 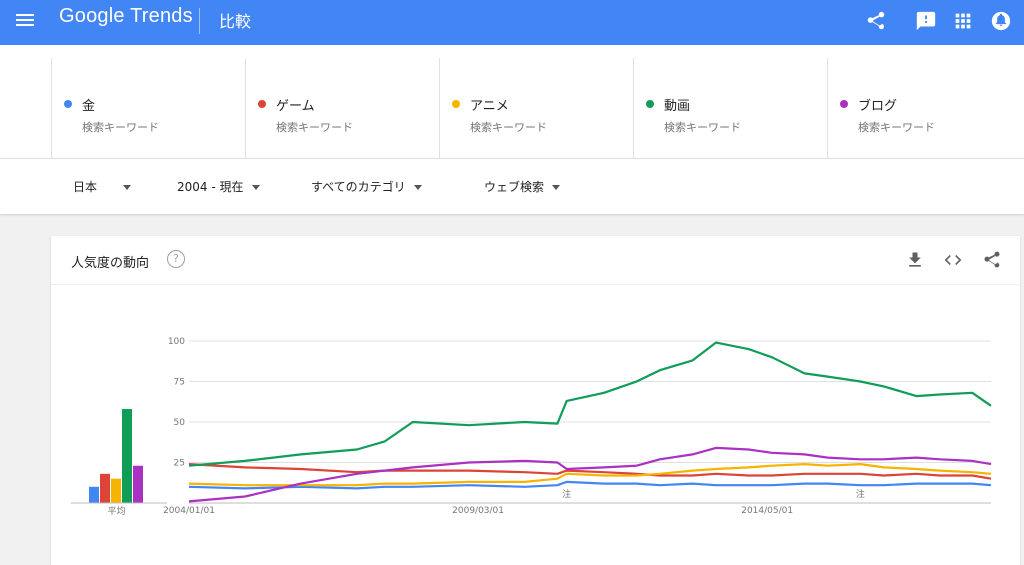 What do you see at coordinates (729, 108) in the screenshot?
I see `term-card-4: 動画 検索キーワード` at bounding box center [729, 108].